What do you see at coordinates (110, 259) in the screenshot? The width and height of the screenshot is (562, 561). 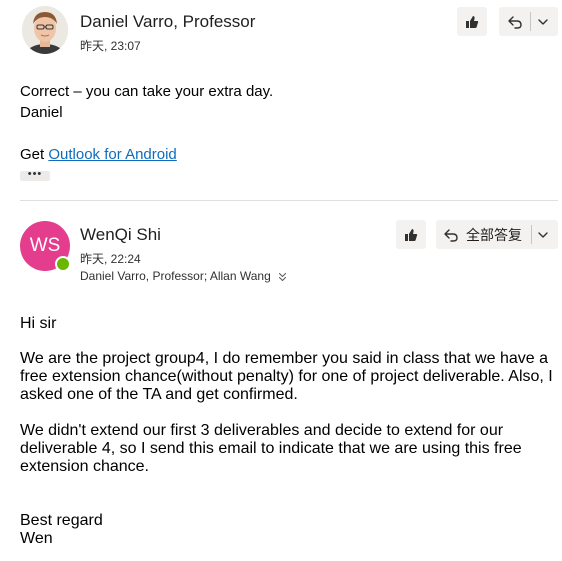 I see `timestamp: 昨天, 22:24` at bounding box center [110, 259].